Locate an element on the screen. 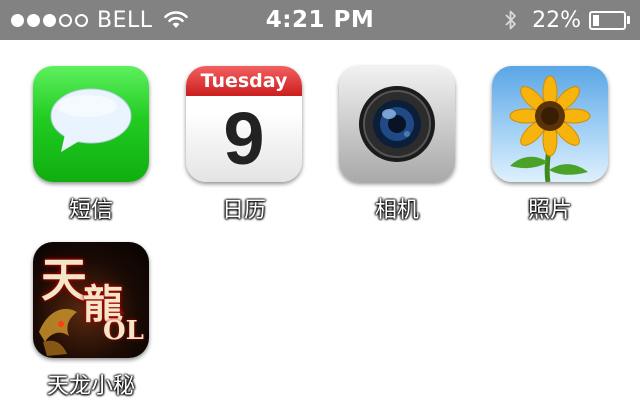  calendar-weekday: Tuesday is located at coordinates (244, 81).